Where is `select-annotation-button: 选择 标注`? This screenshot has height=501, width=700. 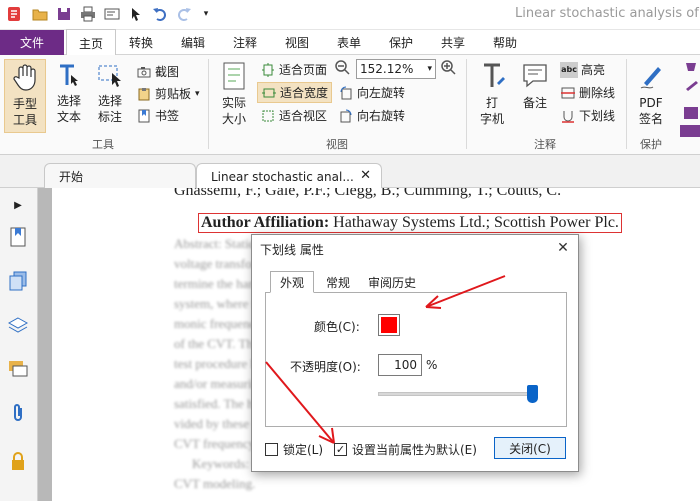 select-annotation-button: 选择 标注 is located at coordinates (110, 94).